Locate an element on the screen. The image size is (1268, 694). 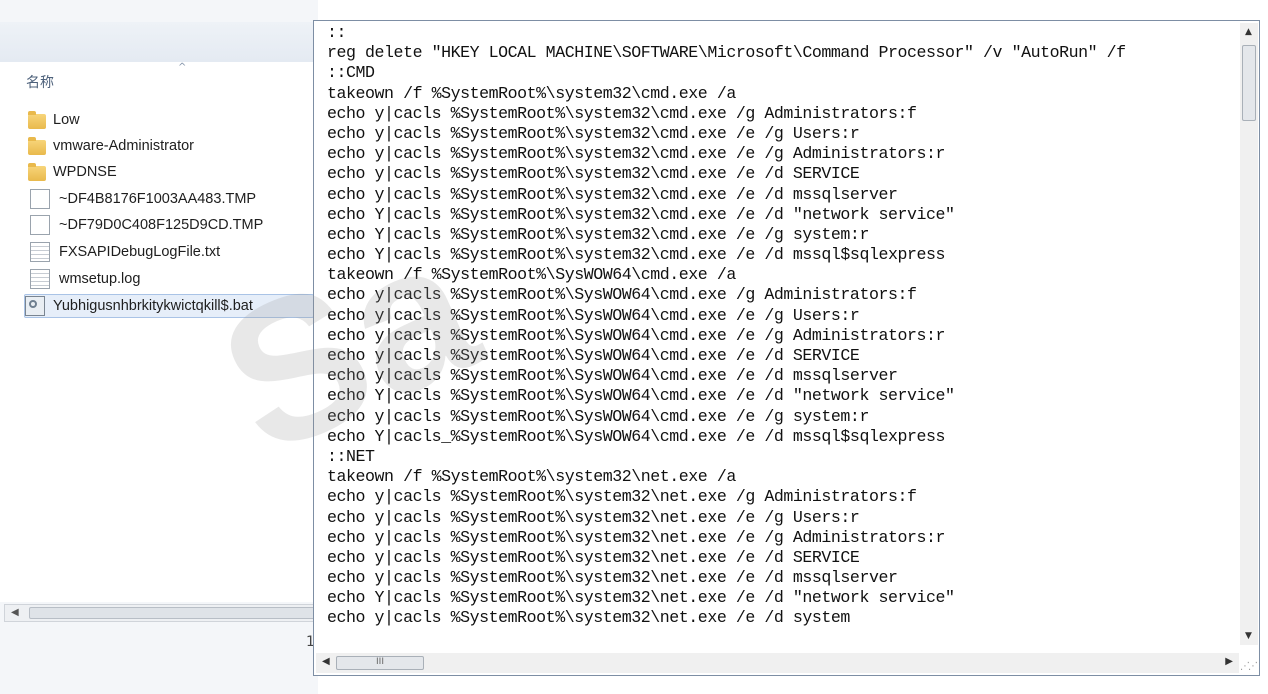
file-list-item: ~DF4B8176F1003AA483.TMP is located at coordinates (168, 199).